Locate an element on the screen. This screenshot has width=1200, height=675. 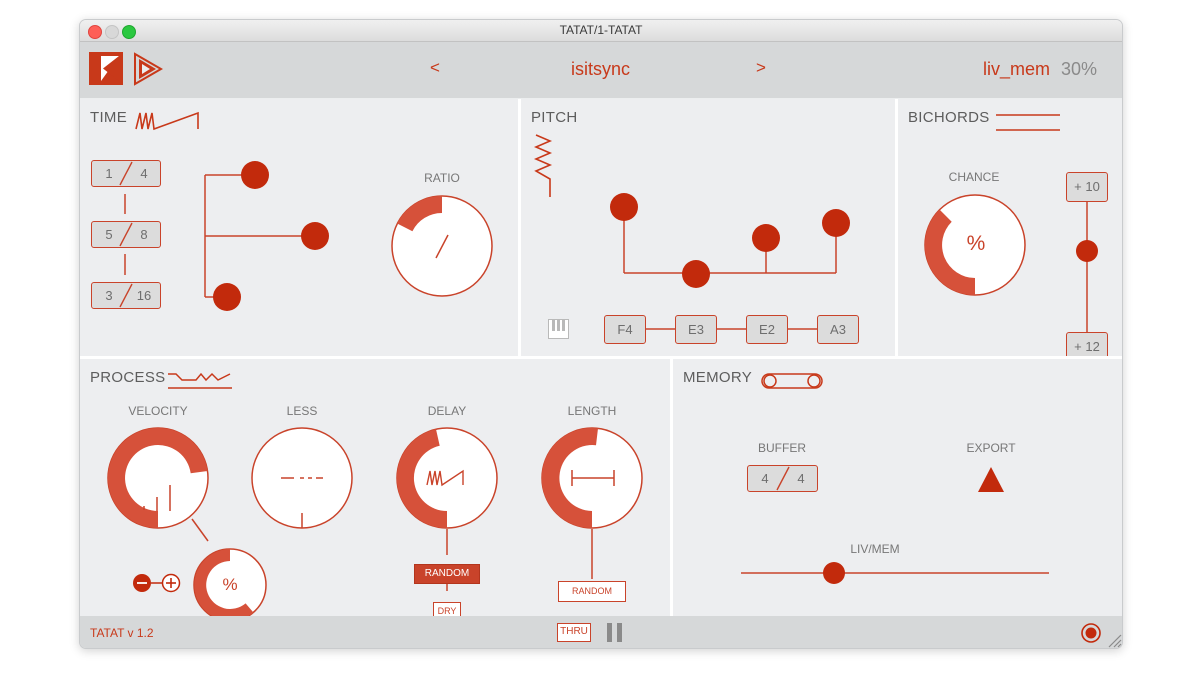
record-icon is located at coordinates (1092, 634).